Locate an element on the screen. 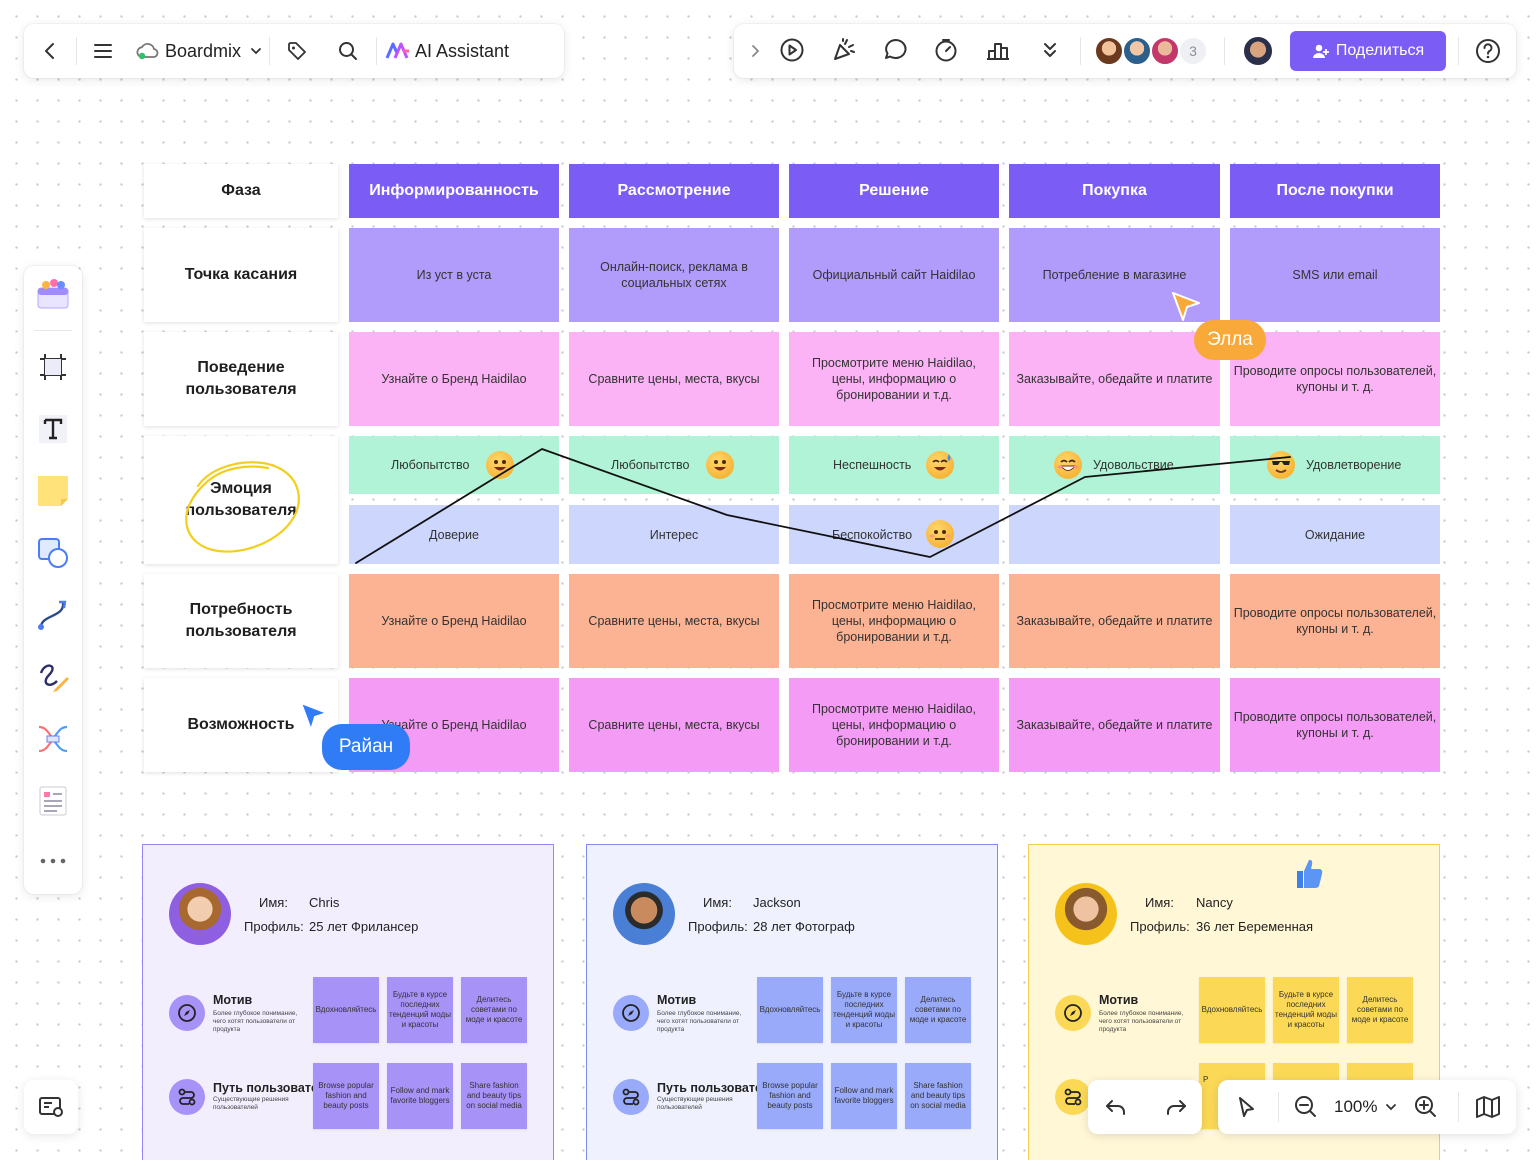 Image resolution: width=1540 pixels, height=1160 pixels. map-icon is located at coordinates (1488, 1107).